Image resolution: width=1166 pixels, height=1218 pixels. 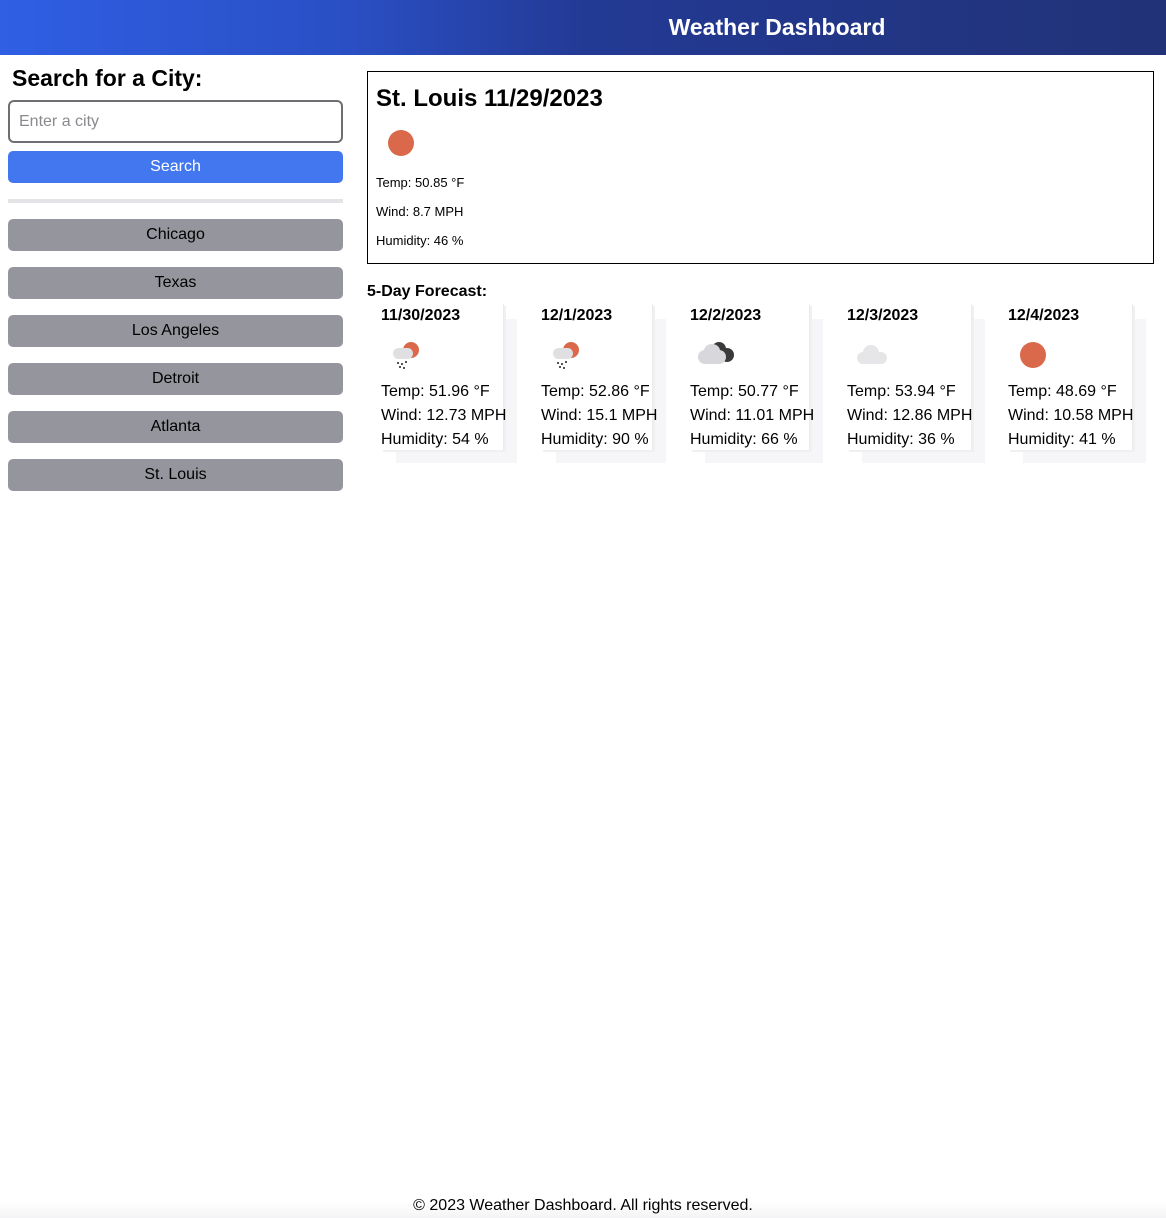 I want to click on page-header: Weather Dashboard, so click(x=583, y=27).